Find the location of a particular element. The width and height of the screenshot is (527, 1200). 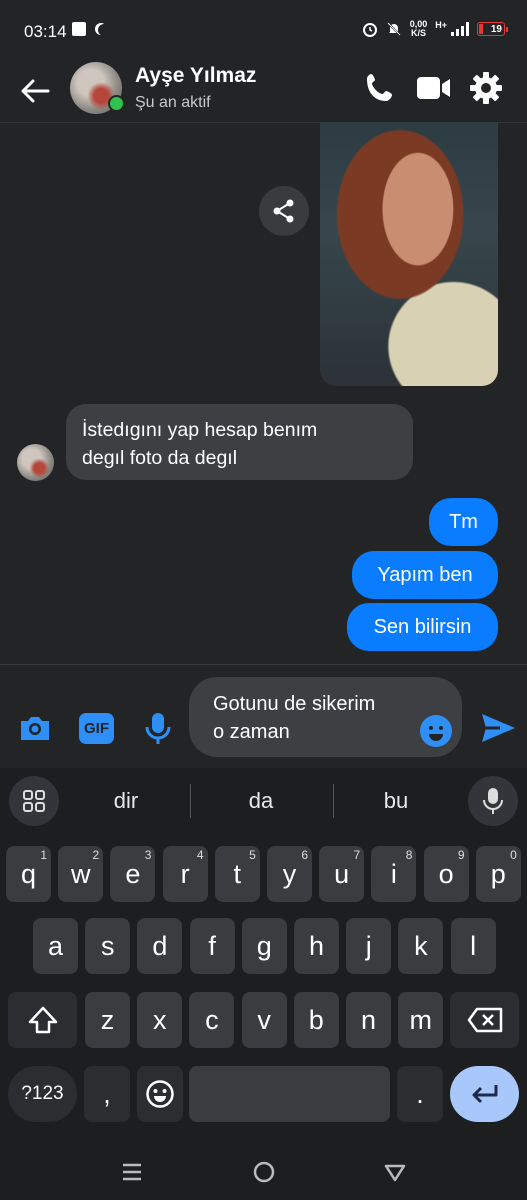

online-indicator is located at coordinates (116, 103).